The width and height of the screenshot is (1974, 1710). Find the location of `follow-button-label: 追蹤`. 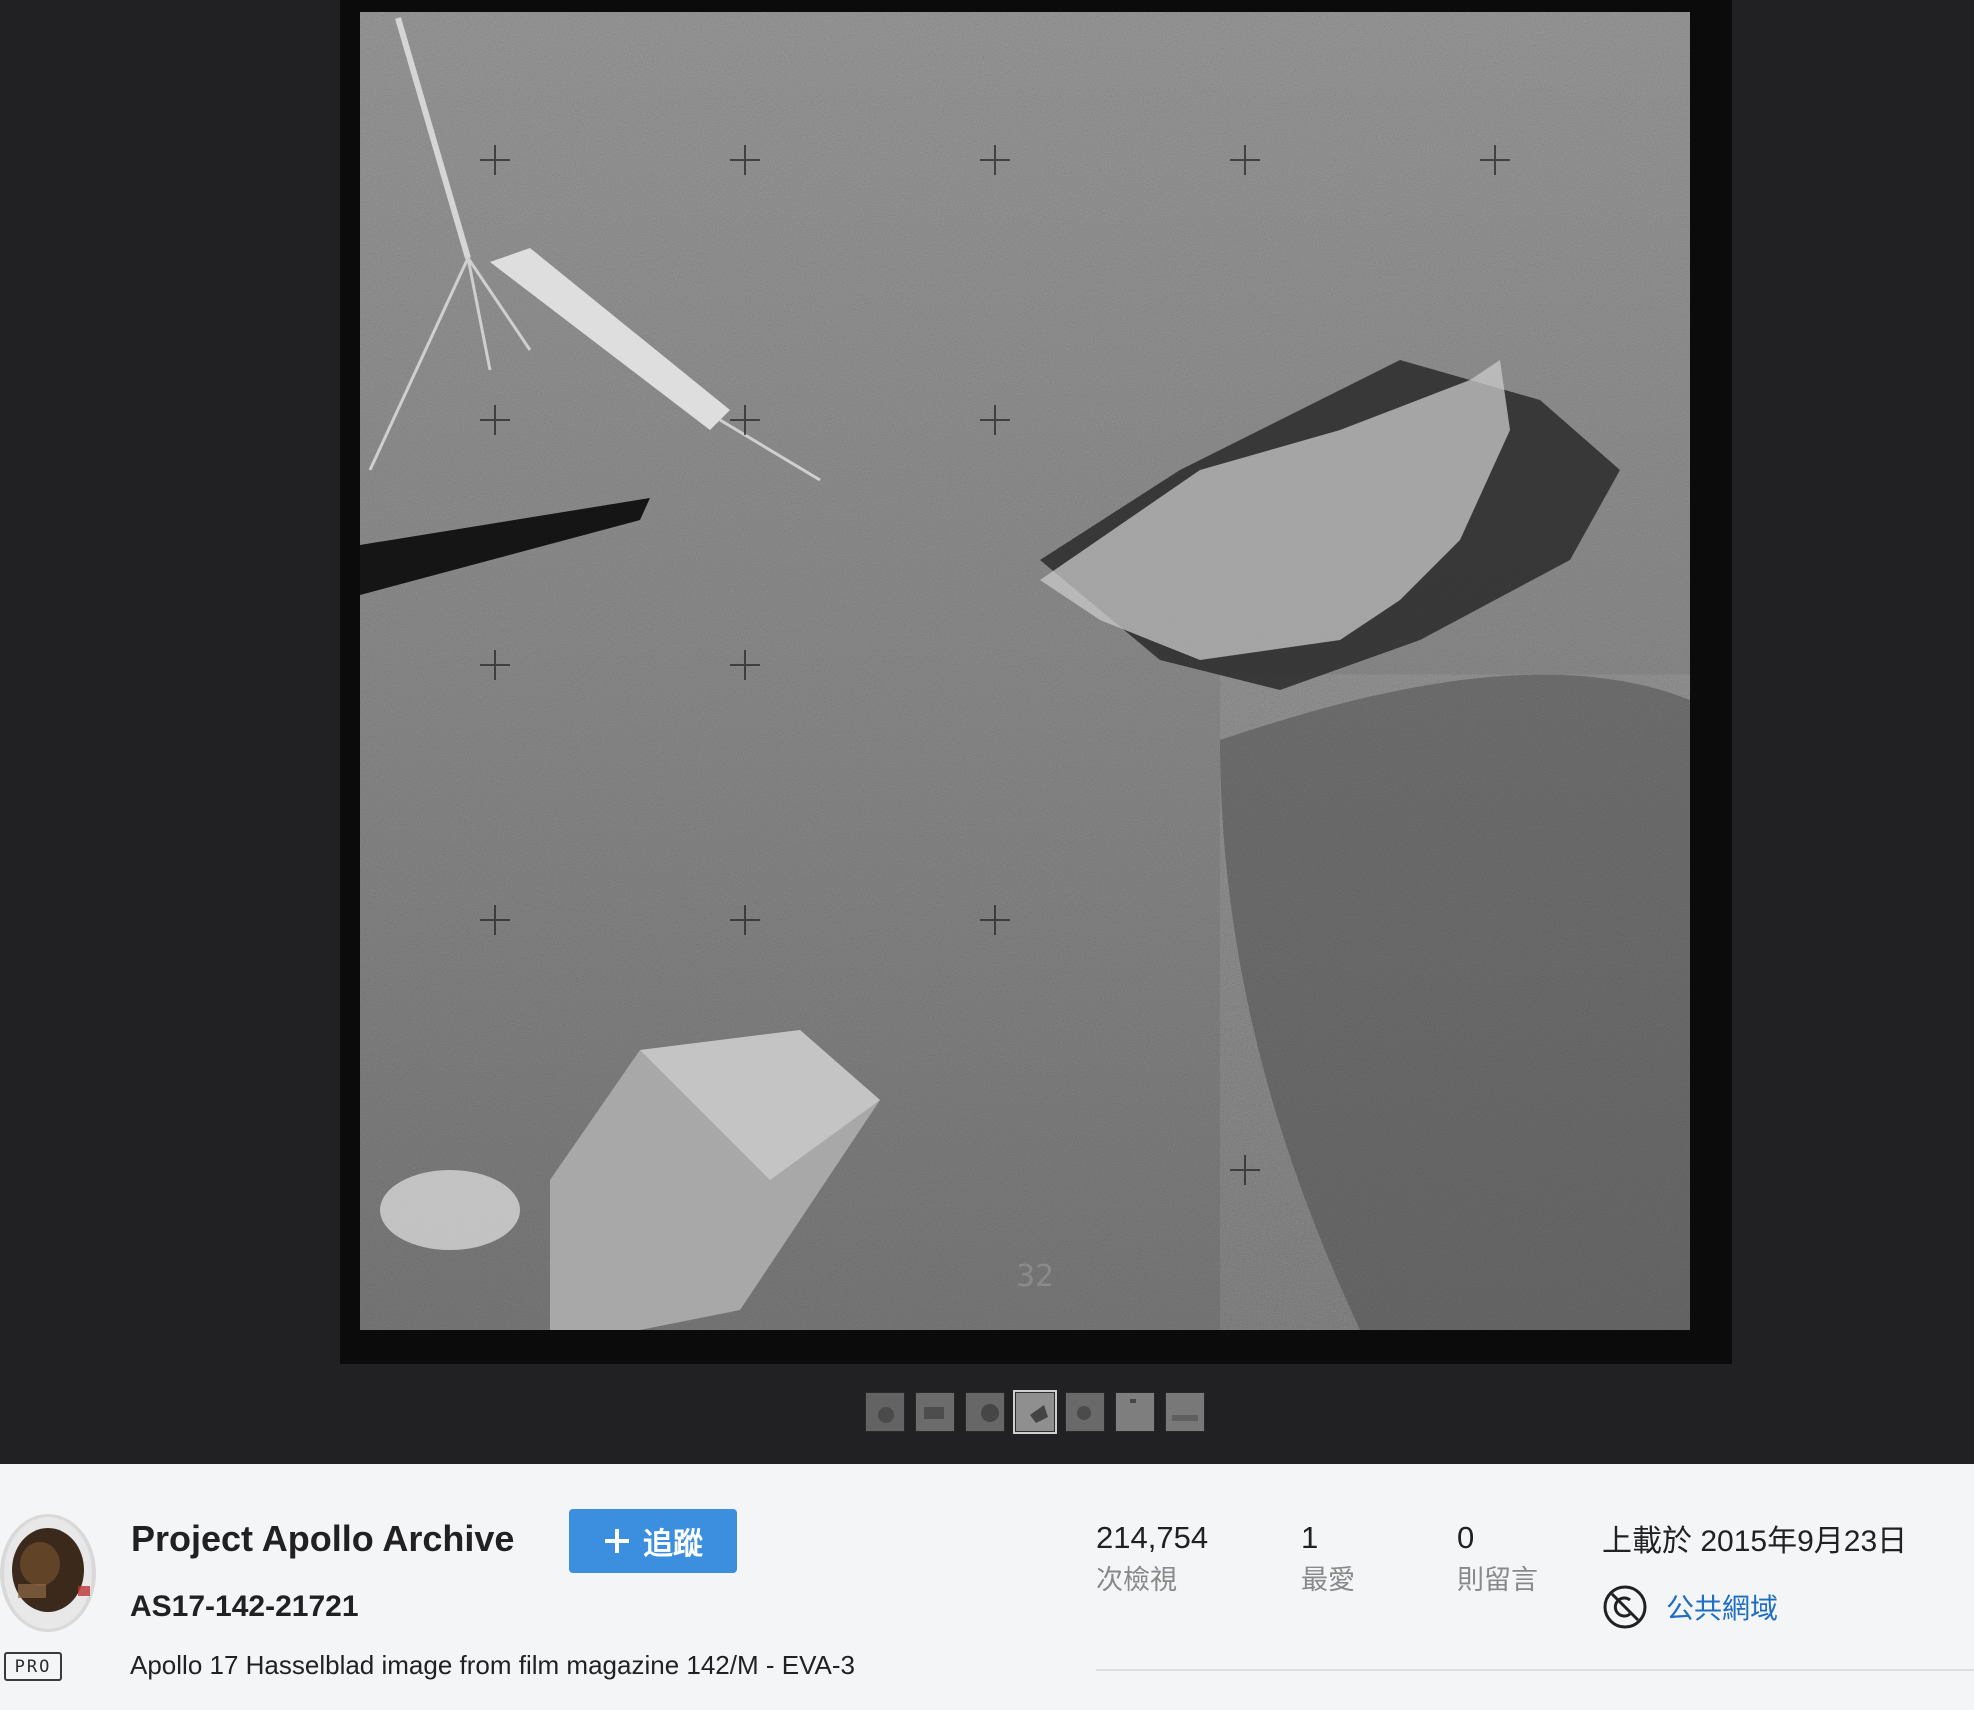

follow-button-label: 追蹤 is located at coordinates (673, 1544).